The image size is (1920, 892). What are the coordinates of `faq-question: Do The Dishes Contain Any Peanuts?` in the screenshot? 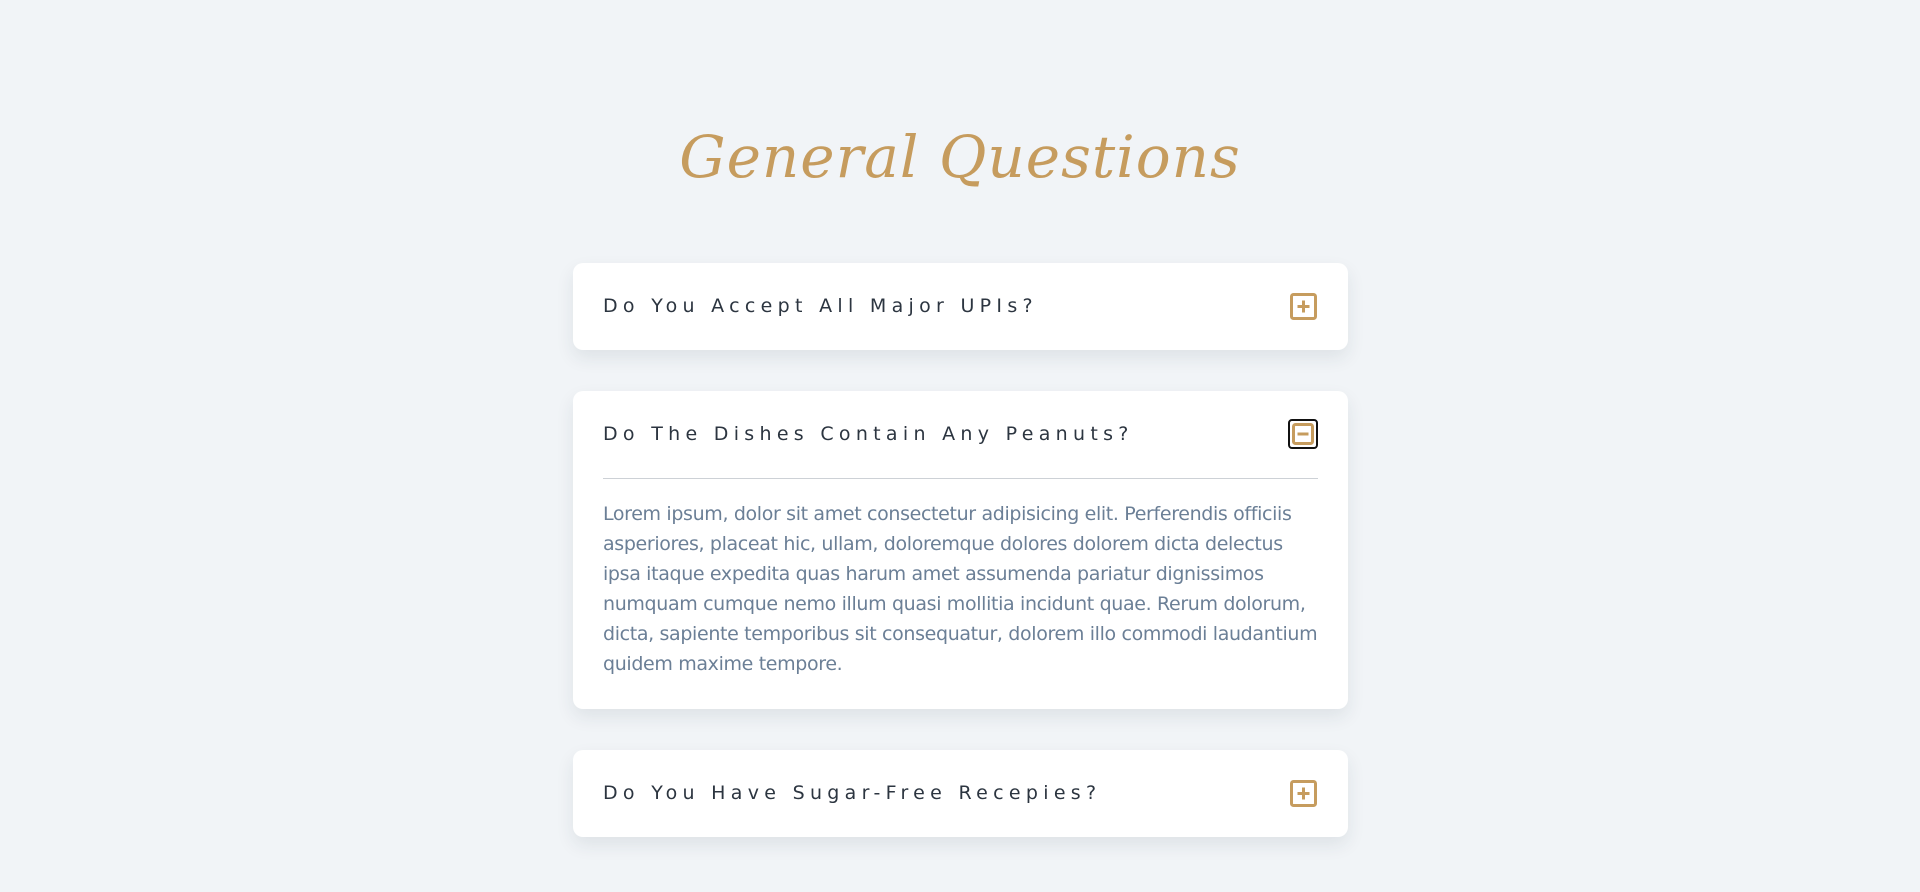 It's located at (868, 434).